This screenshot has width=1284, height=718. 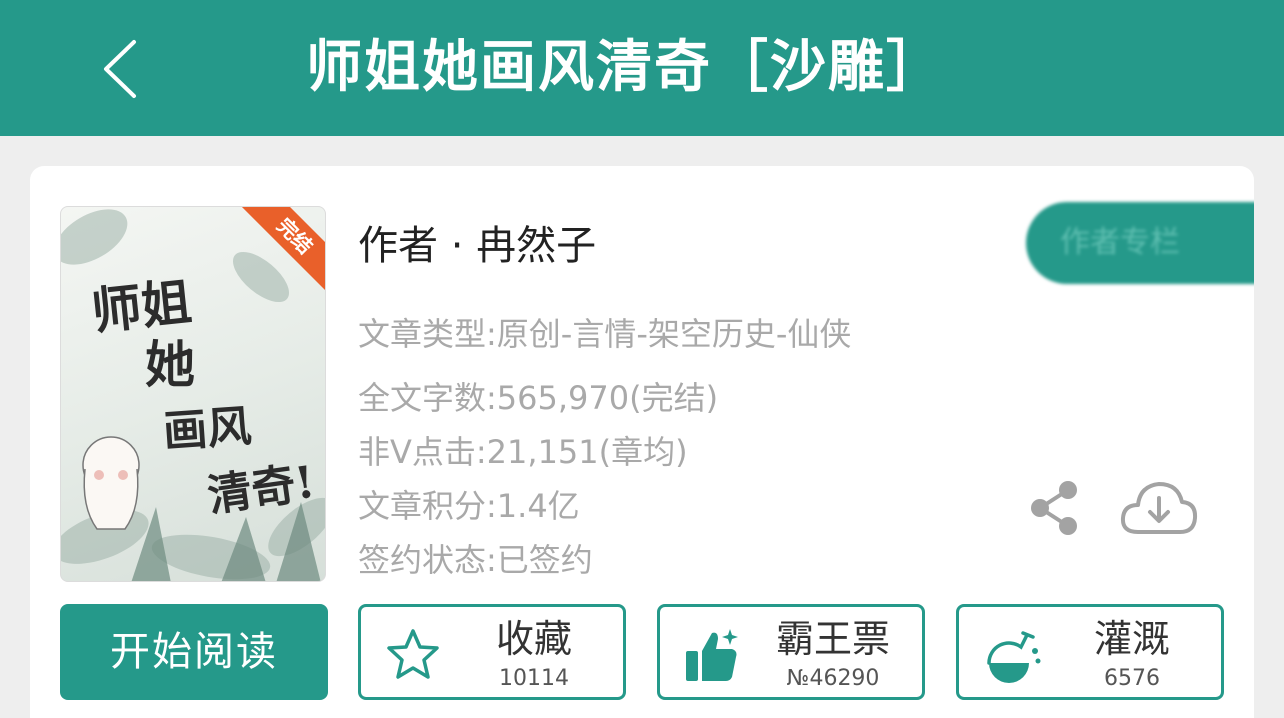 What do you see at coordinates (1014, 657) in the screenshot?
I see `watering-flask-icon` at bounding box center [1014, 657].